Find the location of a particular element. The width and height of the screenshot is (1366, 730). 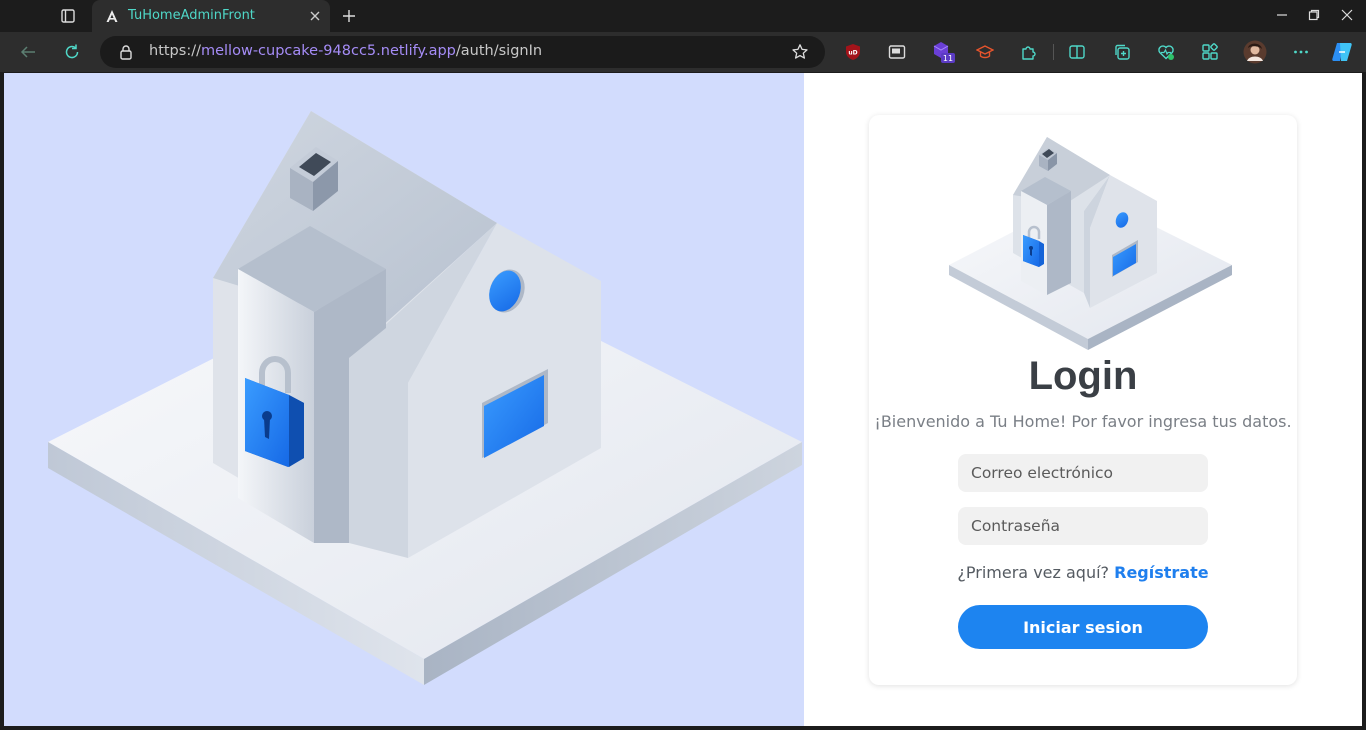

favorite-star-icon is located at coordinates (800, 52).